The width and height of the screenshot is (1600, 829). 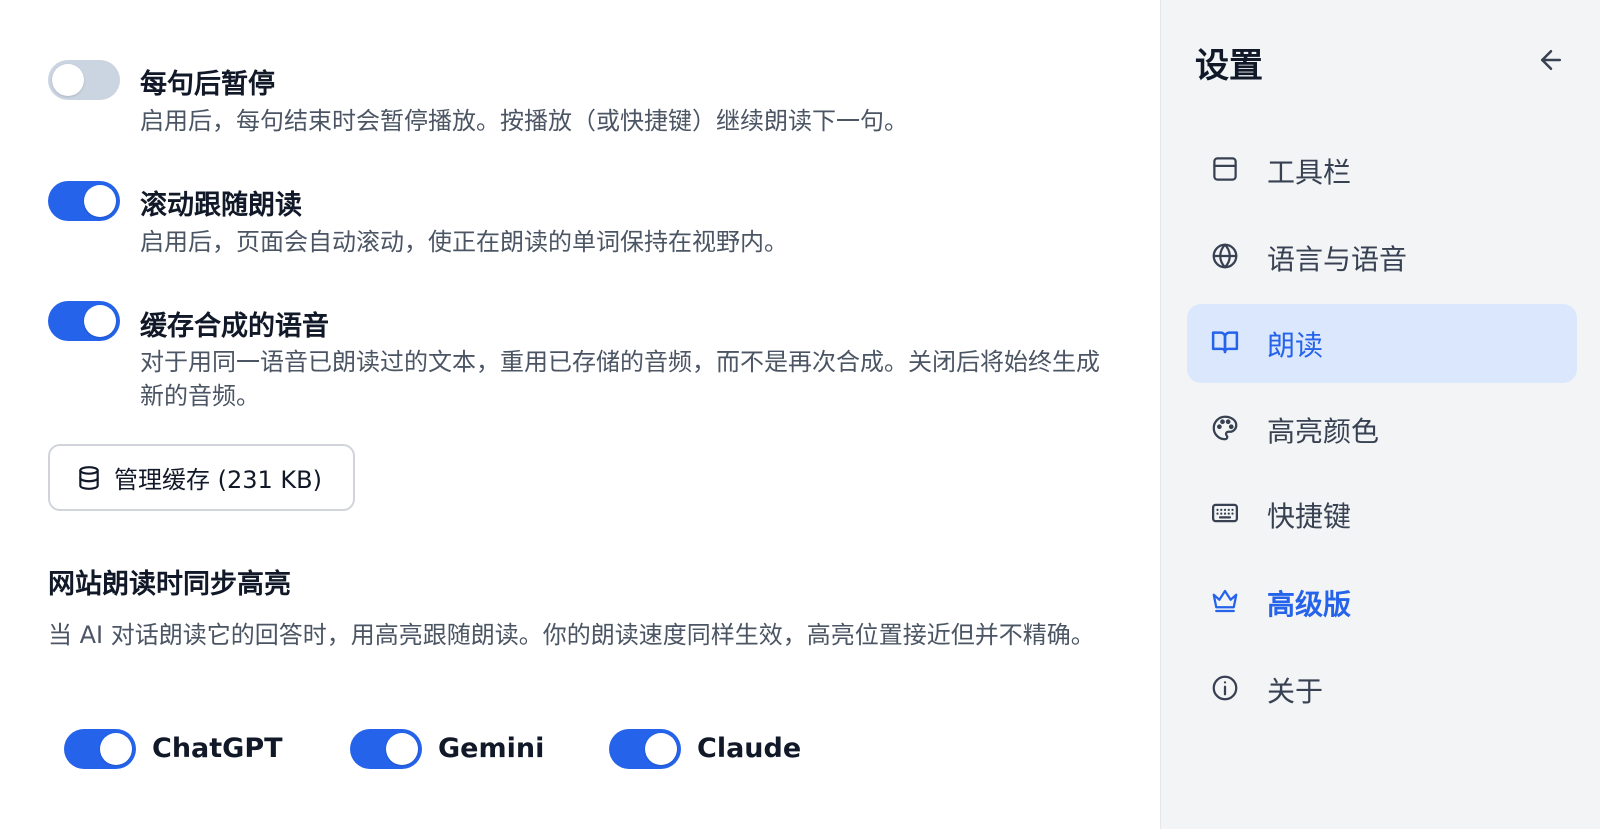 I want to click on arrow-left-icon, so click(x=1551, y=60).